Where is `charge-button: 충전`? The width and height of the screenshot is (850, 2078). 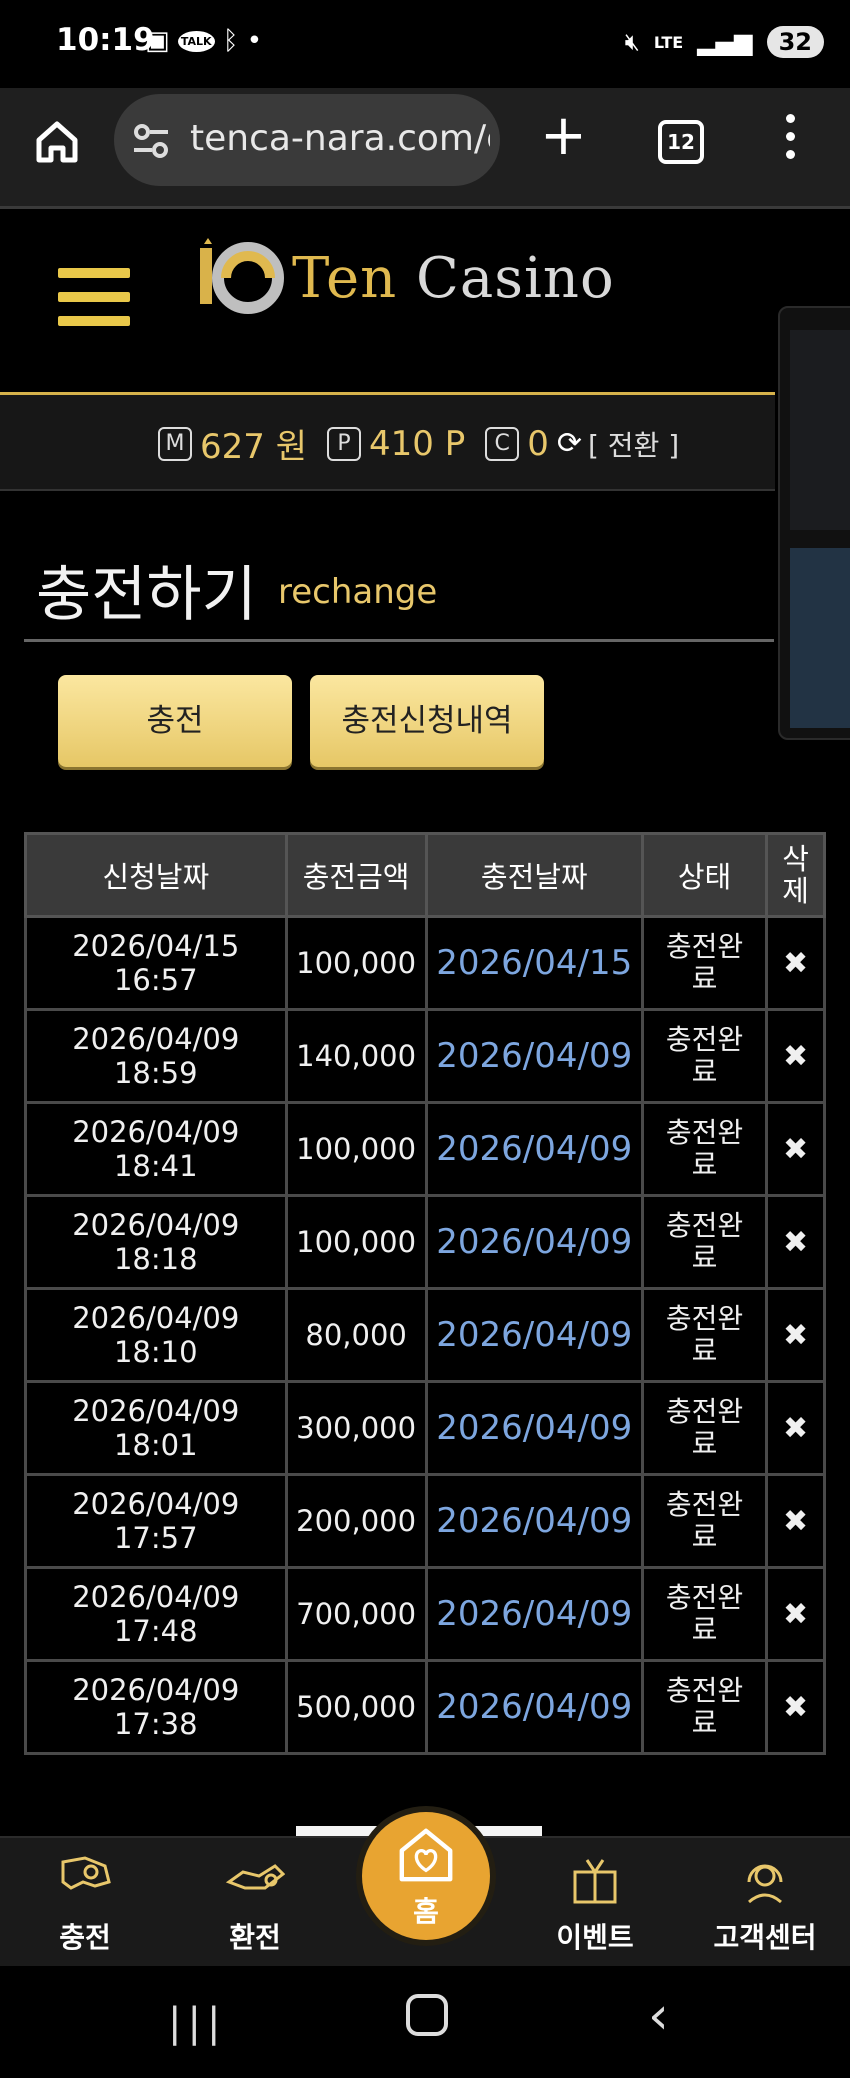 charge-button: 충전 is located at coordinates (175, 721).